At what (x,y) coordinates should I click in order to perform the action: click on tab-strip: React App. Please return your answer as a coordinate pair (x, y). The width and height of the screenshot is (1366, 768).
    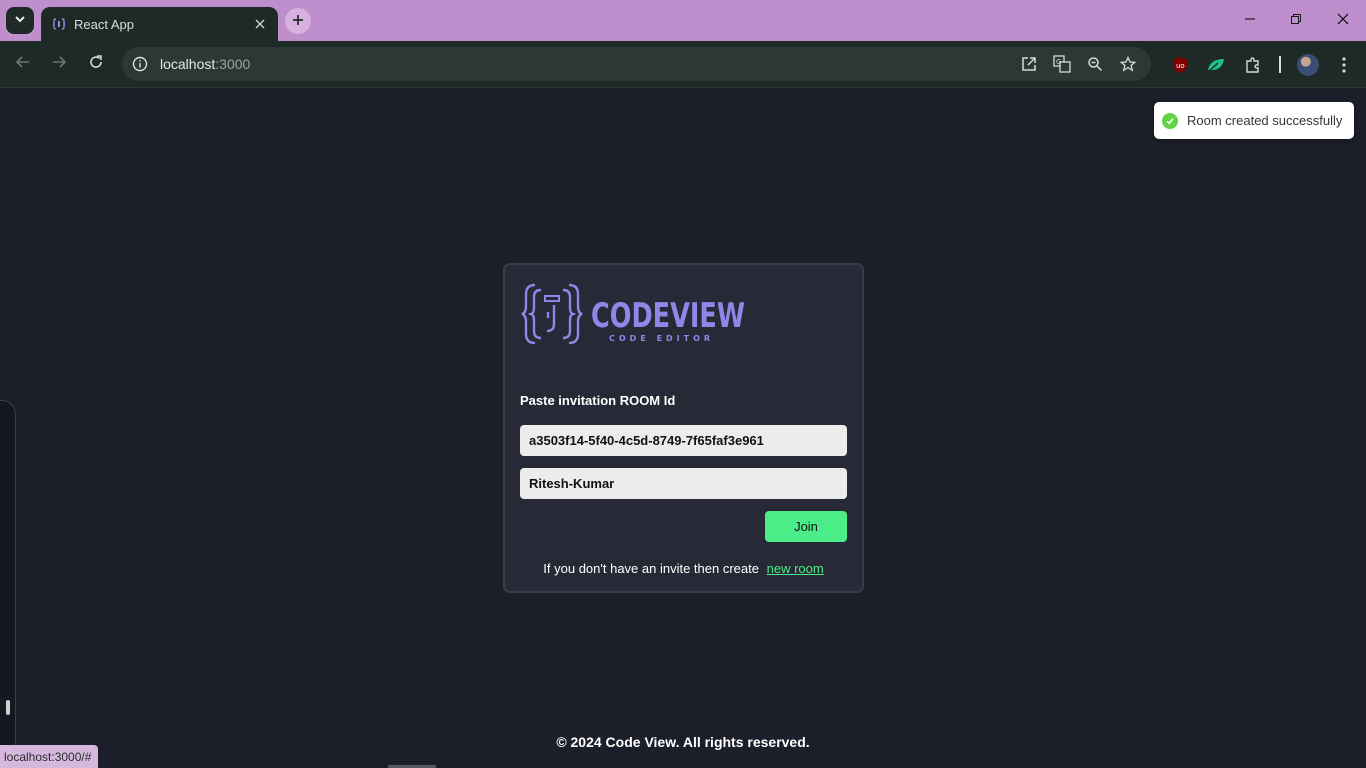
    Looking at the image, I should click on (683, 20).